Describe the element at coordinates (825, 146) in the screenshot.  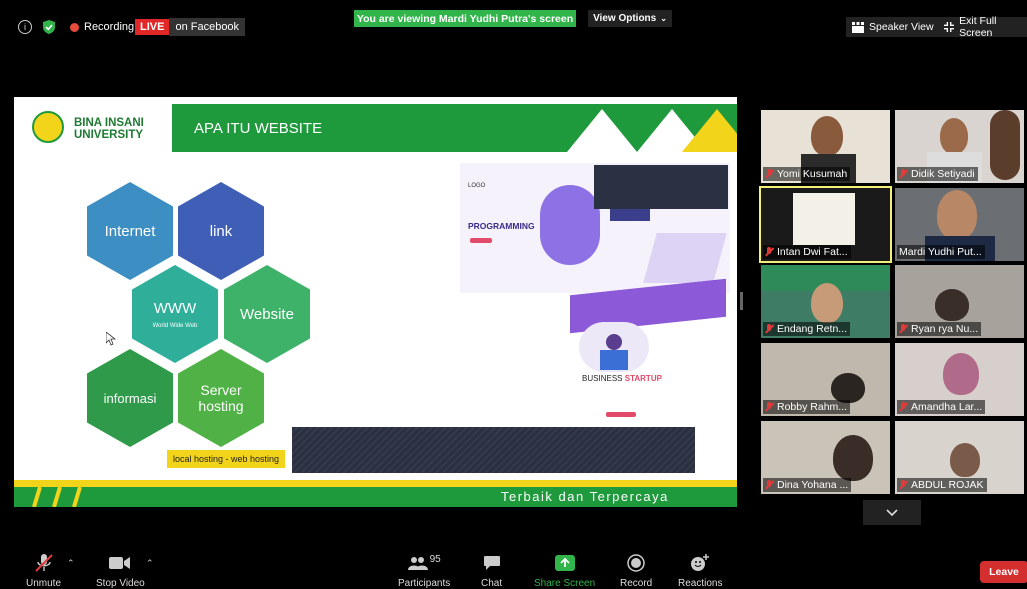
I see `video-tile-1: Yomi Kusumah` at that location.